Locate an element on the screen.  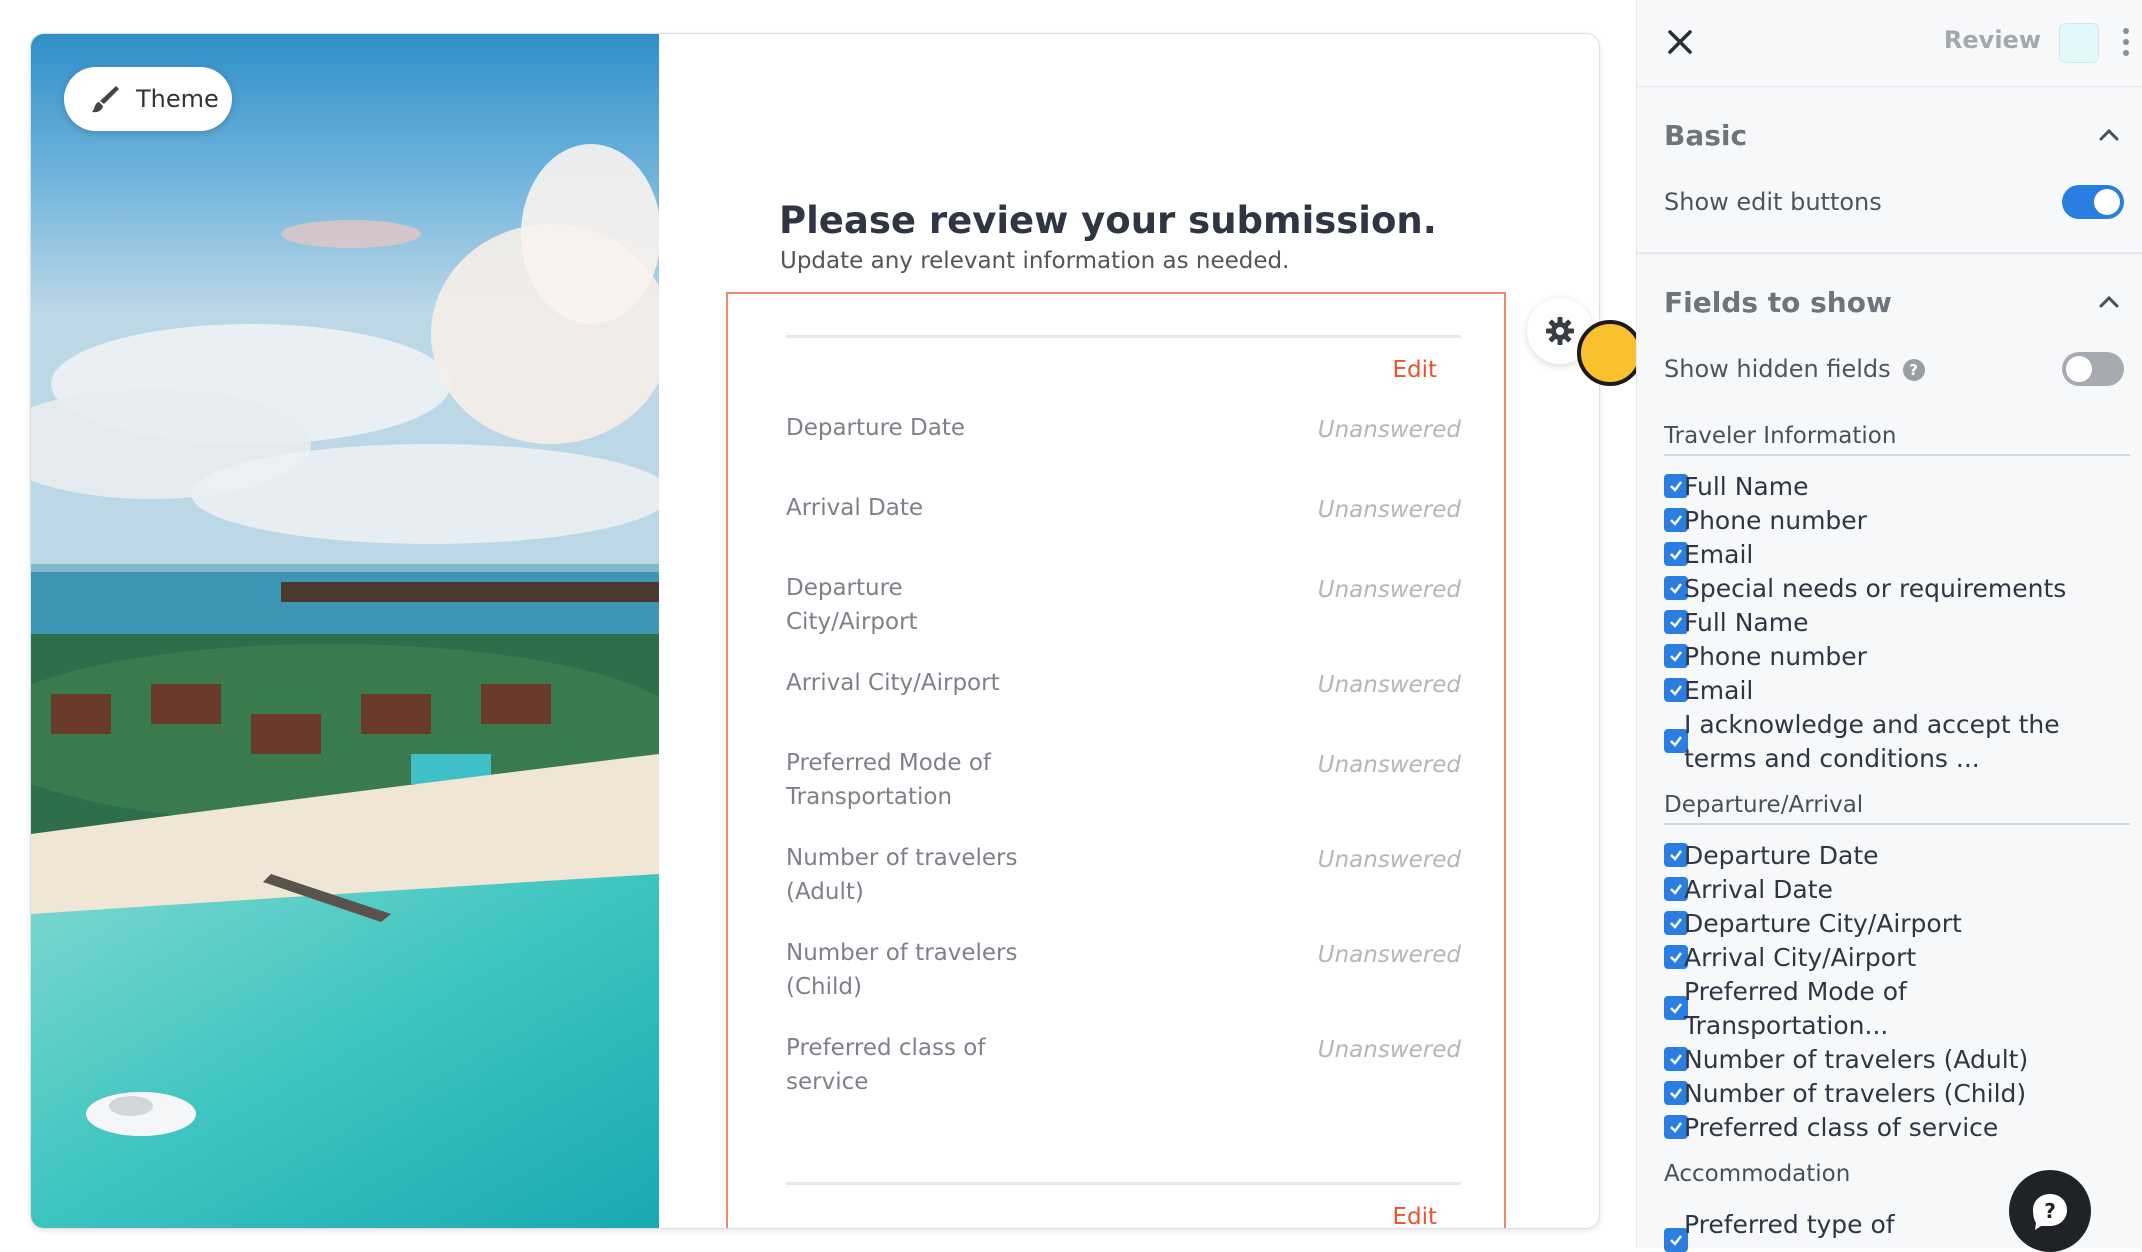
field-checkbox-label: Preferred type of is located at coordinates (1789, 1224).